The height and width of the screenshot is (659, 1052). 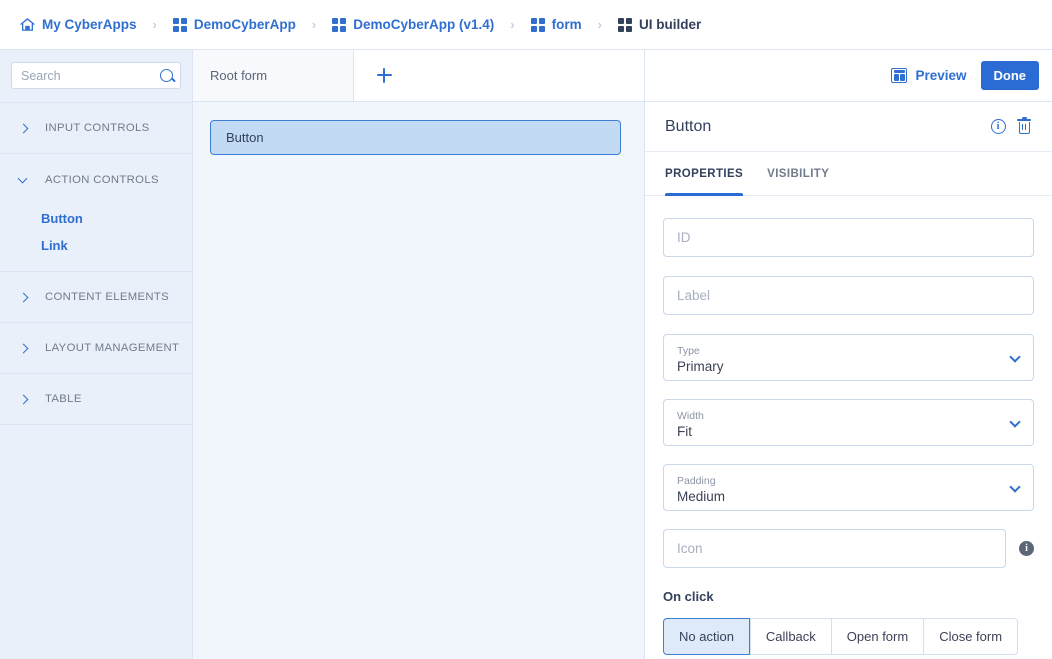 What do you see at coordinates (244, 24) in the screenshot?
I see `breadcrumb-label: DemoCyberApp` at bounding box center [244, 24].